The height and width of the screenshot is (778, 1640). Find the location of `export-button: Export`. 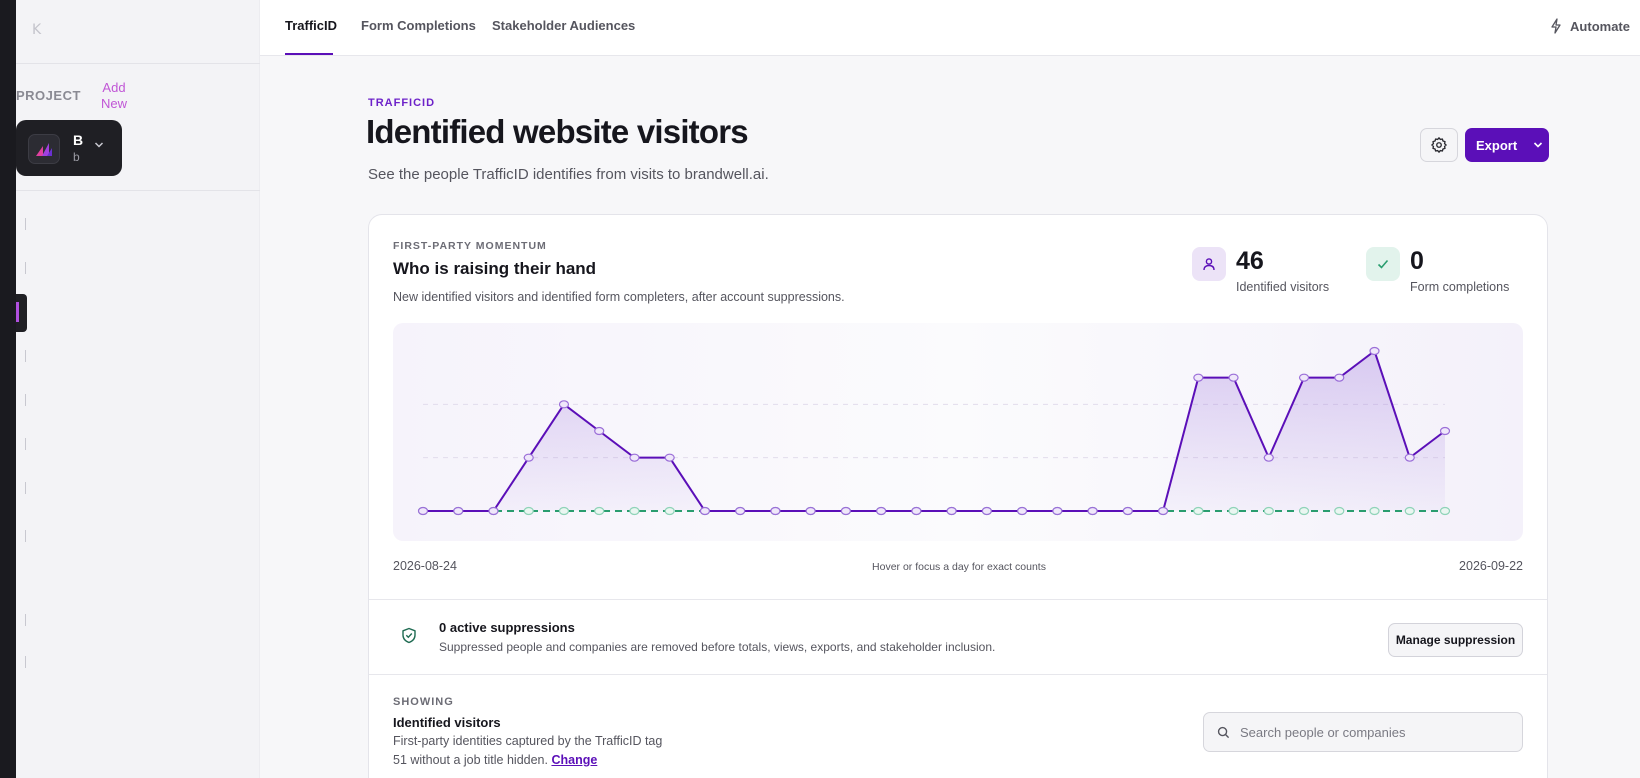

export-button: Export is located at coordinates (1507, 145).